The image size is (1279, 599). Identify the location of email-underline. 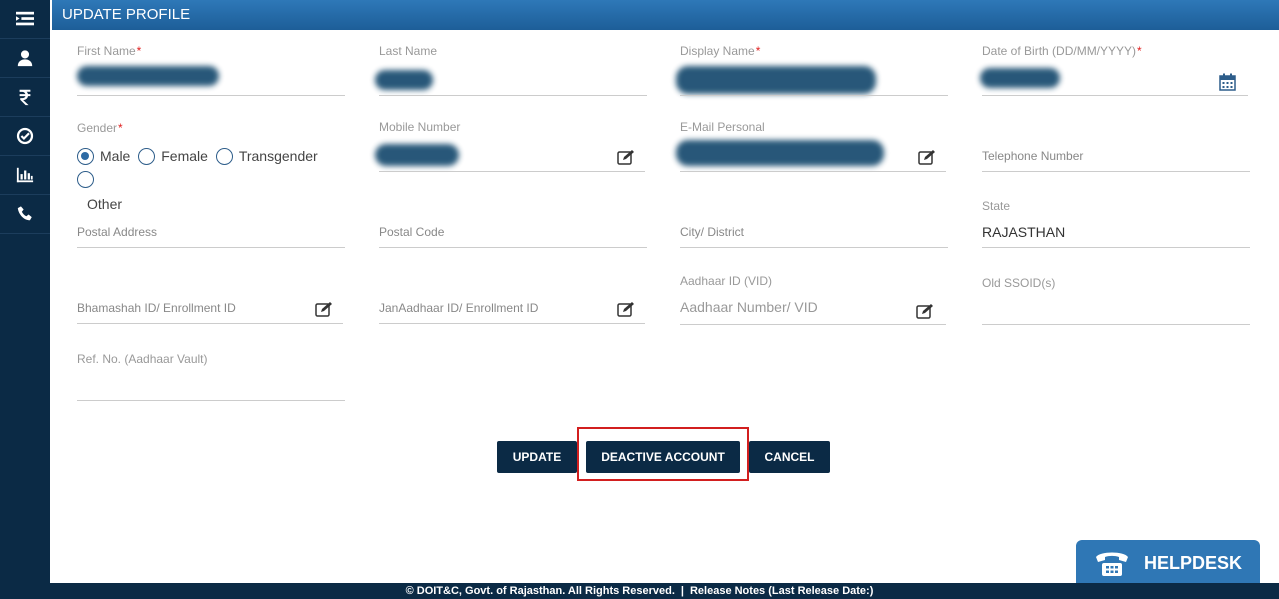
(813, 171).